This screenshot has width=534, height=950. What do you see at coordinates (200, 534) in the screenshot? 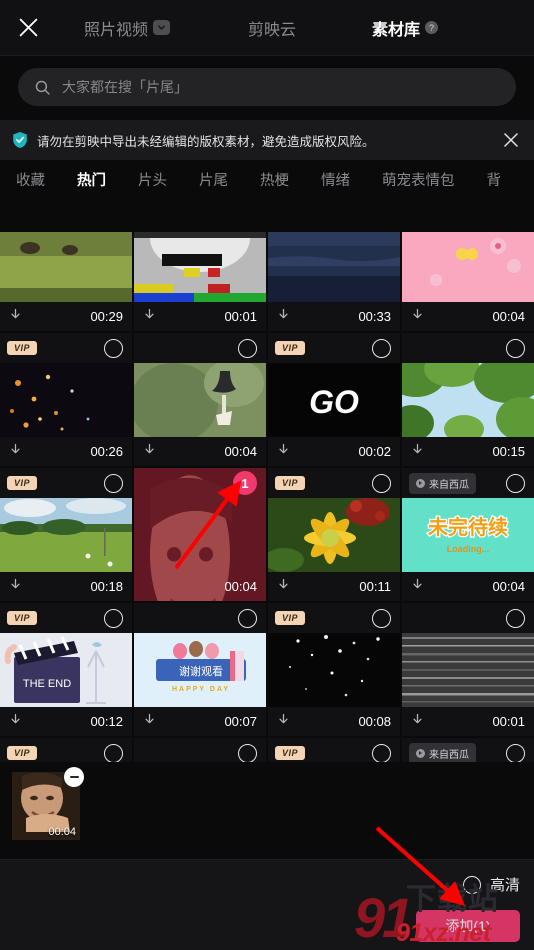
I see `material-card: 1 00:04` at bounding box center [200, 534].